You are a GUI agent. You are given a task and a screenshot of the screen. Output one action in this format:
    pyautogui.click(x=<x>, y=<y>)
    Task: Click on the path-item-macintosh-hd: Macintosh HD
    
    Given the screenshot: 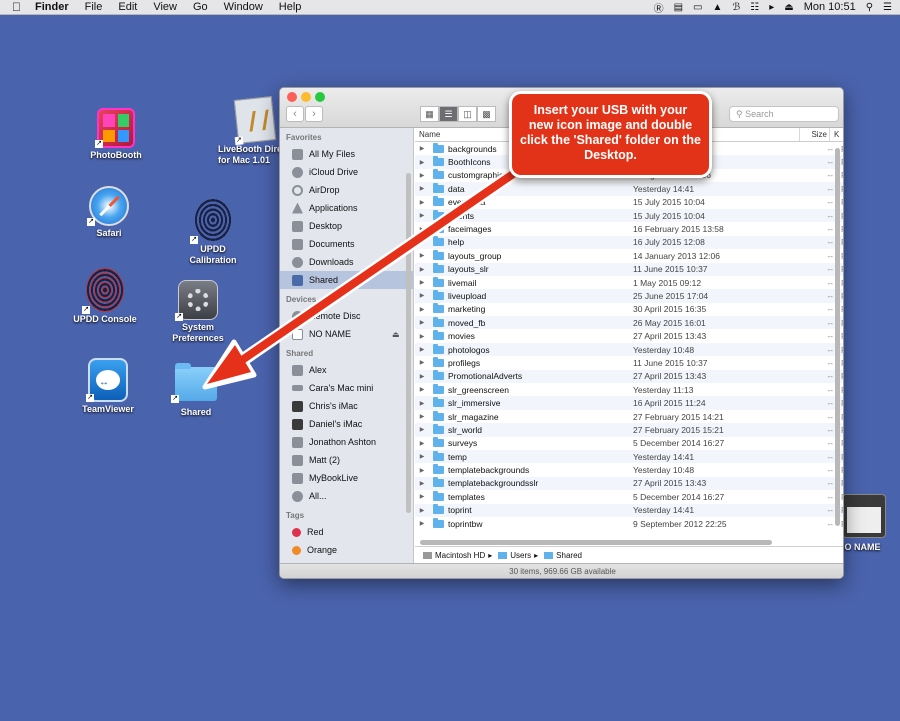 What is the action you would take?
    pyautogui.click(x=460, y=555)
    